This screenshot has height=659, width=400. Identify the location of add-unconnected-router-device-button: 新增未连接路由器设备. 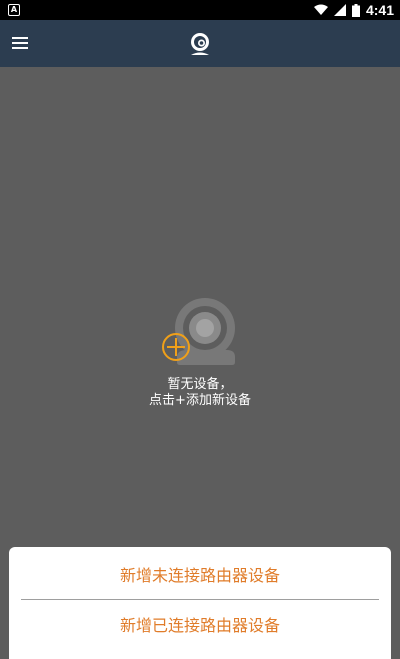
(200, 574).